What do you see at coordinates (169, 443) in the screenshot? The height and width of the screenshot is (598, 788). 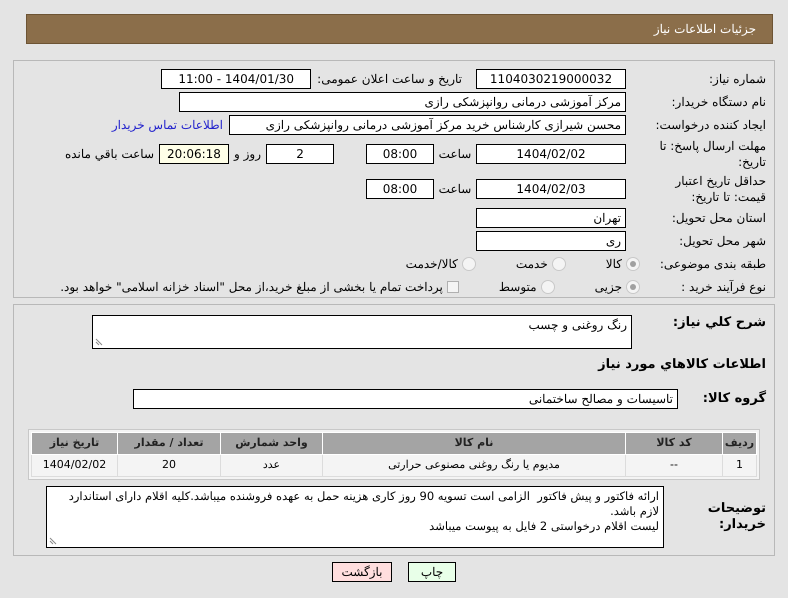 I see `column-header: تعداد / مقدار` at bounding box center [169, 443].